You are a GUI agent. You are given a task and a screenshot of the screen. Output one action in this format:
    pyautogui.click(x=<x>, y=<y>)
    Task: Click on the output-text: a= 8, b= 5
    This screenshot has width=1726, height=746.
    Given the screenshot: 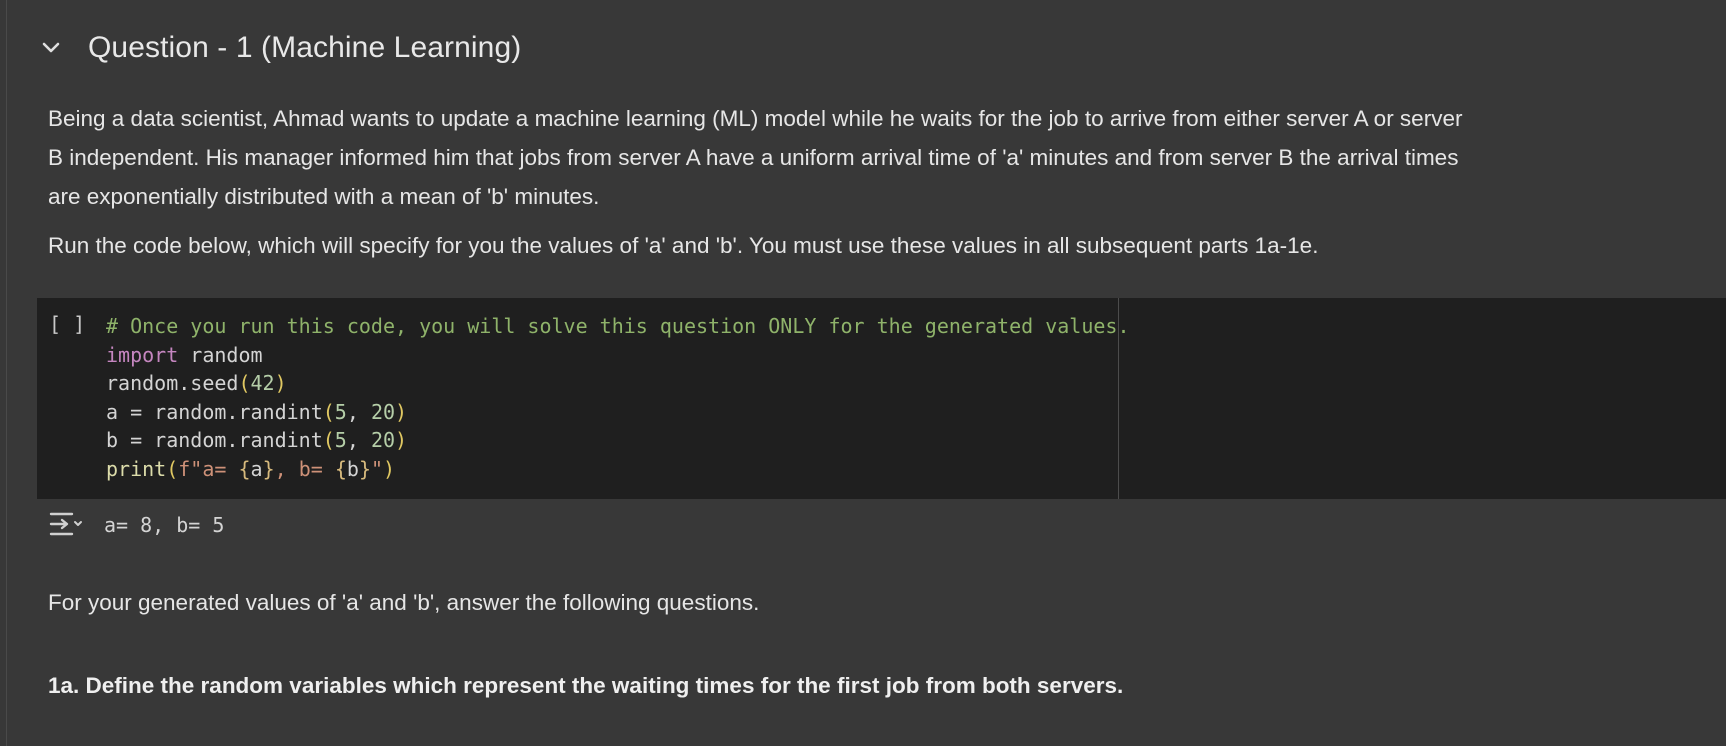 What is the action you would take?
    pyautogui.click(x=164, y=525)
    